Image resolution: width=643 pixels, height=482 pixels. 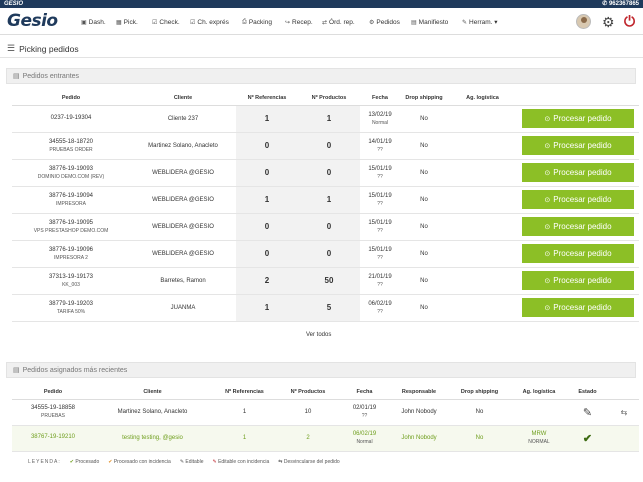 What do you see at coordinates (71, 250) in the screenshot?
I see `order-id: 38776-19-19096` at bounding box center [71, 250].